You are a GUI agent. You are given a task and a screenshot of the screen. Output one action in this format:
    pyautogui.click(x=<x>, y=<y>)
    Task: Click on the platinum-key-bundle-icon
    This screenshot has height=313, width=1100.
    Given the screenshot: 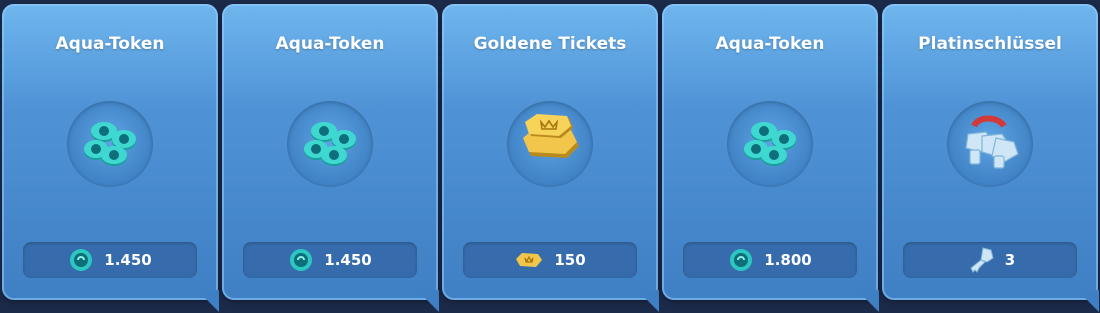 What is the action you would take?
    pyautogui.click(x=990, y=144)
    